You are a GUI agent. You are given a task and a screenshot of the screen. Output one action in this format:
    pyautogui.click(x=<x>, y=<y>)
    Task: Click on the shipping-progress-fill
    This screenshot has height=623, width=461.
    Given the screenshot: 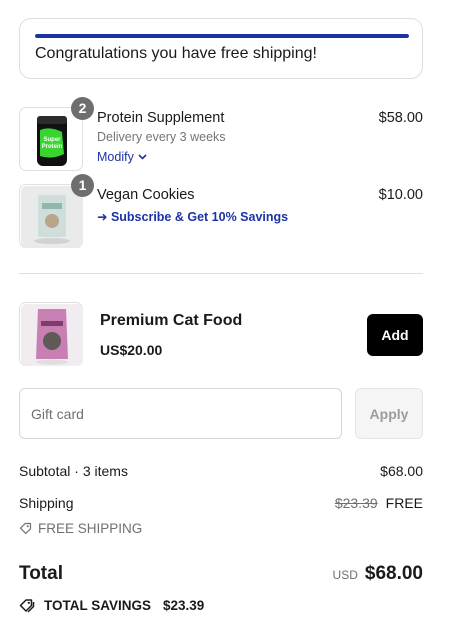 What is the action you would take?
    pyautogui.click(x=222, y=36)
    